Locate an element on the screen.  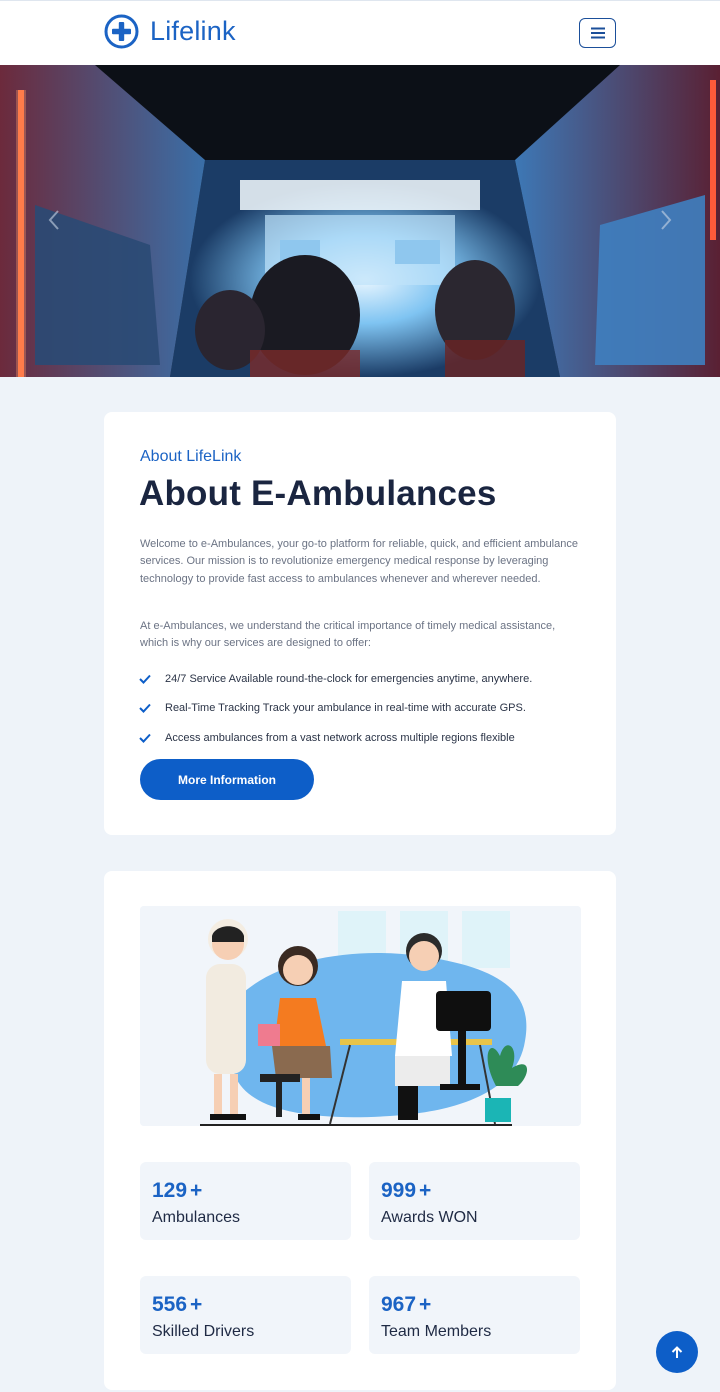
stat-value: 556 is located at coordinates (170, 1304).